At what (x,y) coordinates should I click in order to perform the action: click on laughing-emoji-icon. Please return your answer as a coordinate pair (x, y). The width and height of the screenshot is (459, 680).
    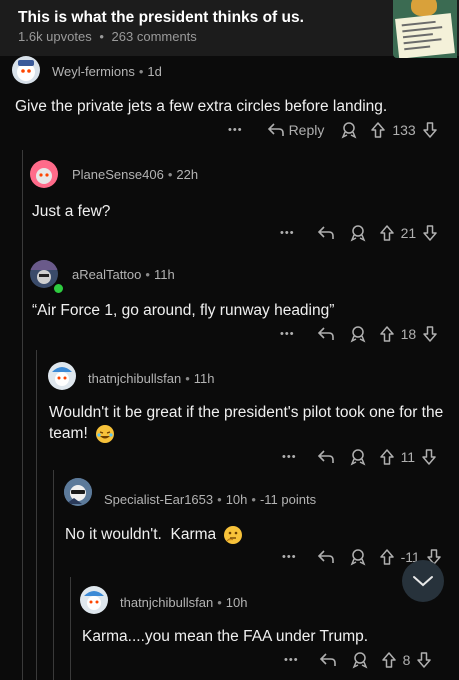
    Looking at the image, I should click on (105, 433).